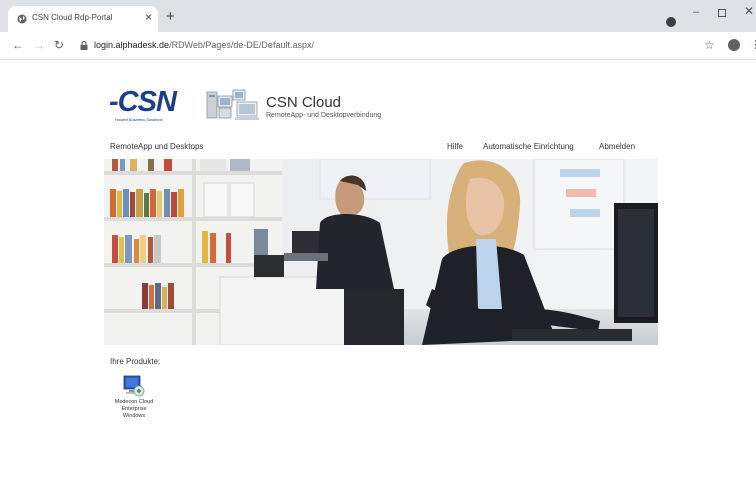  What do you see at coordinates (455, 146) in the screenshot?
I see `help-link: Hilfe` at bounding box center [455, 146].